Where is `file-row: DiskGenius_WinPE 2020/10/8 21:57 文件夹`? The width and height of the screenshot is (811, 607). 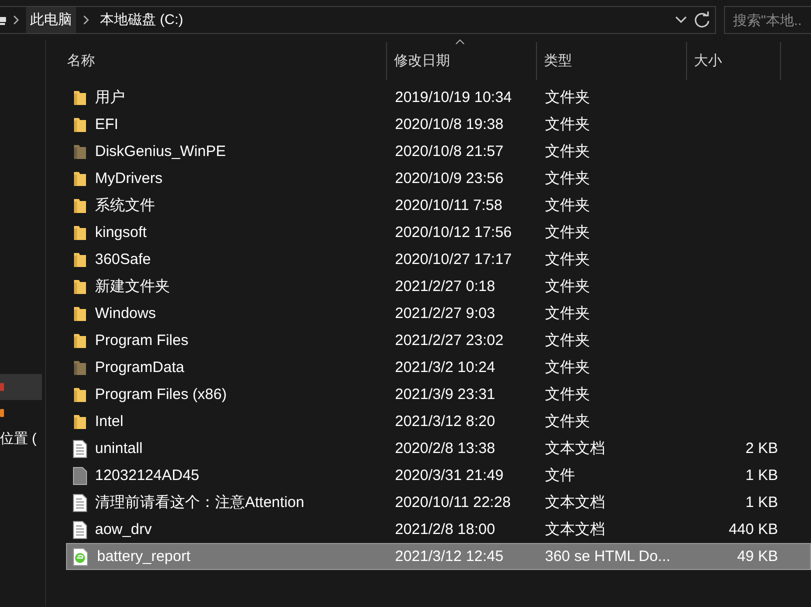
file-row: DiskGenius_WinPE 2020/10/8 21:57 文件夹 is located at coordinates (438, 151).